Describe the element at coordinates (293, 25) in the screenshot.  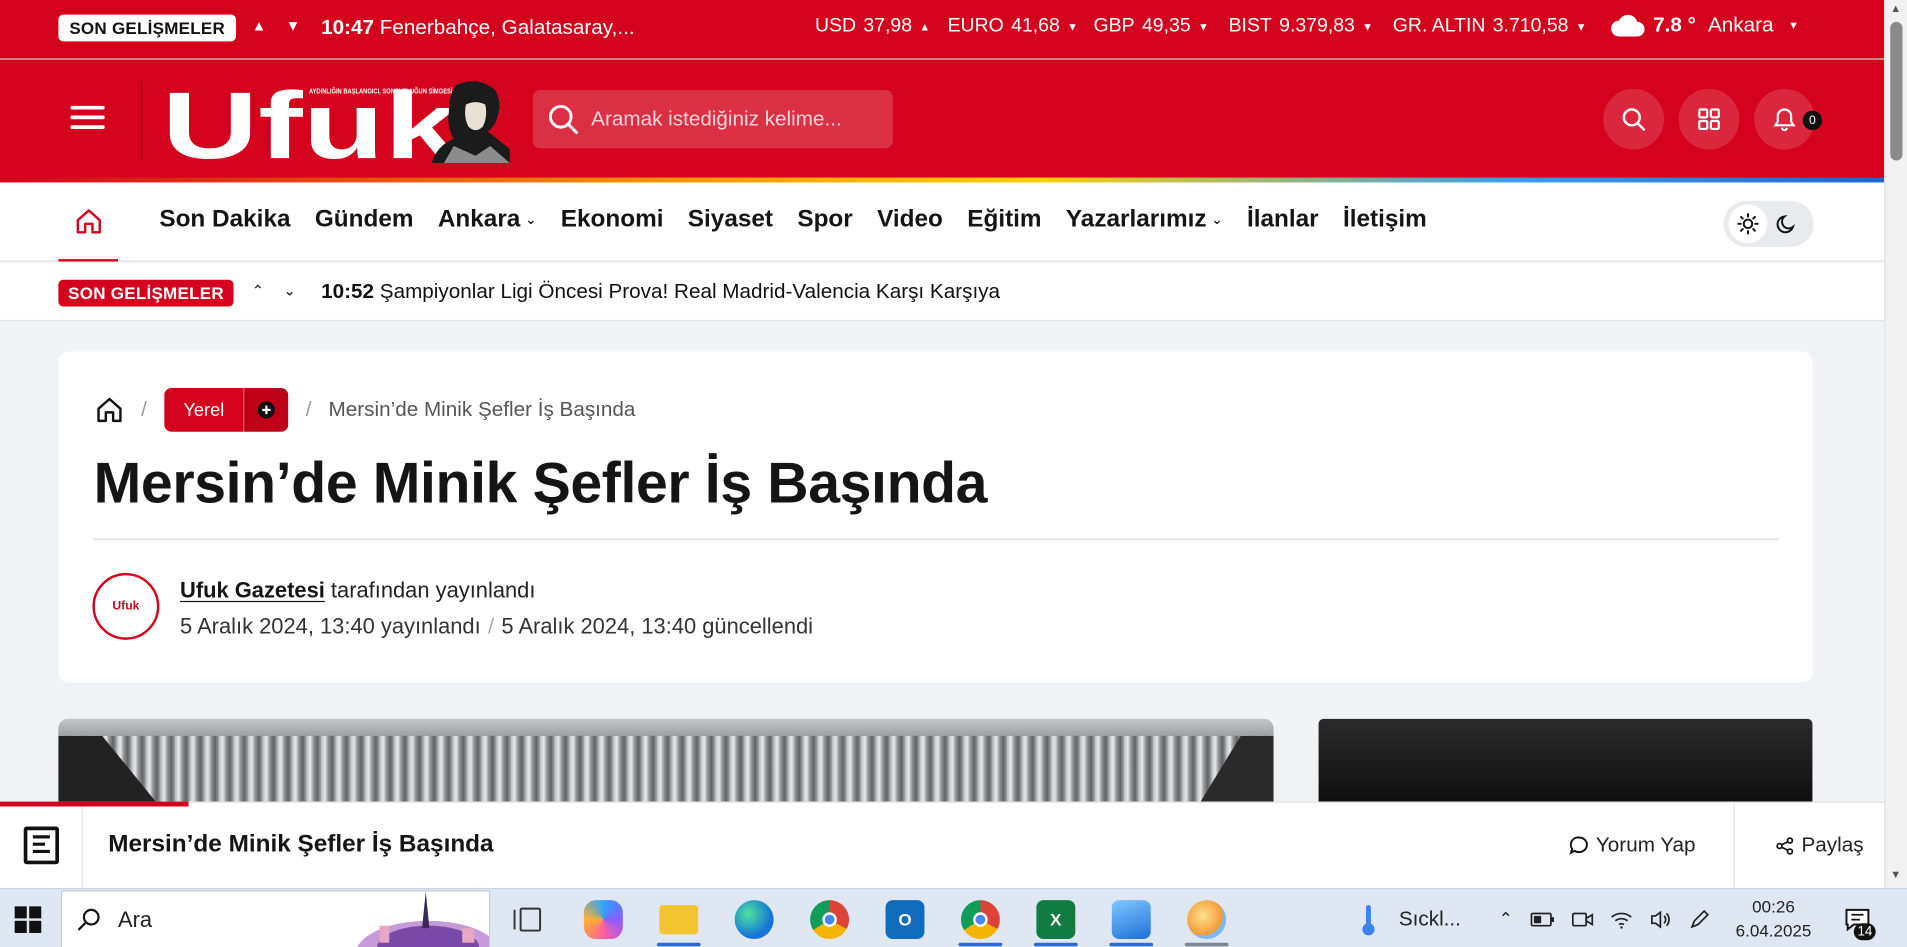
I see `ticker-next-icon: ▼` at that location.